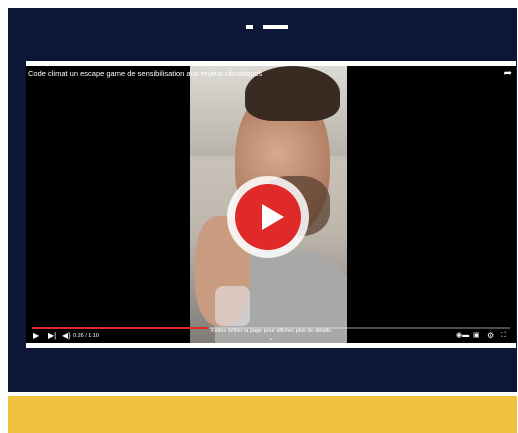  Describe the element at coordinates (271, 345) in the screenshot. I see `embed-border-bottom` at that location.